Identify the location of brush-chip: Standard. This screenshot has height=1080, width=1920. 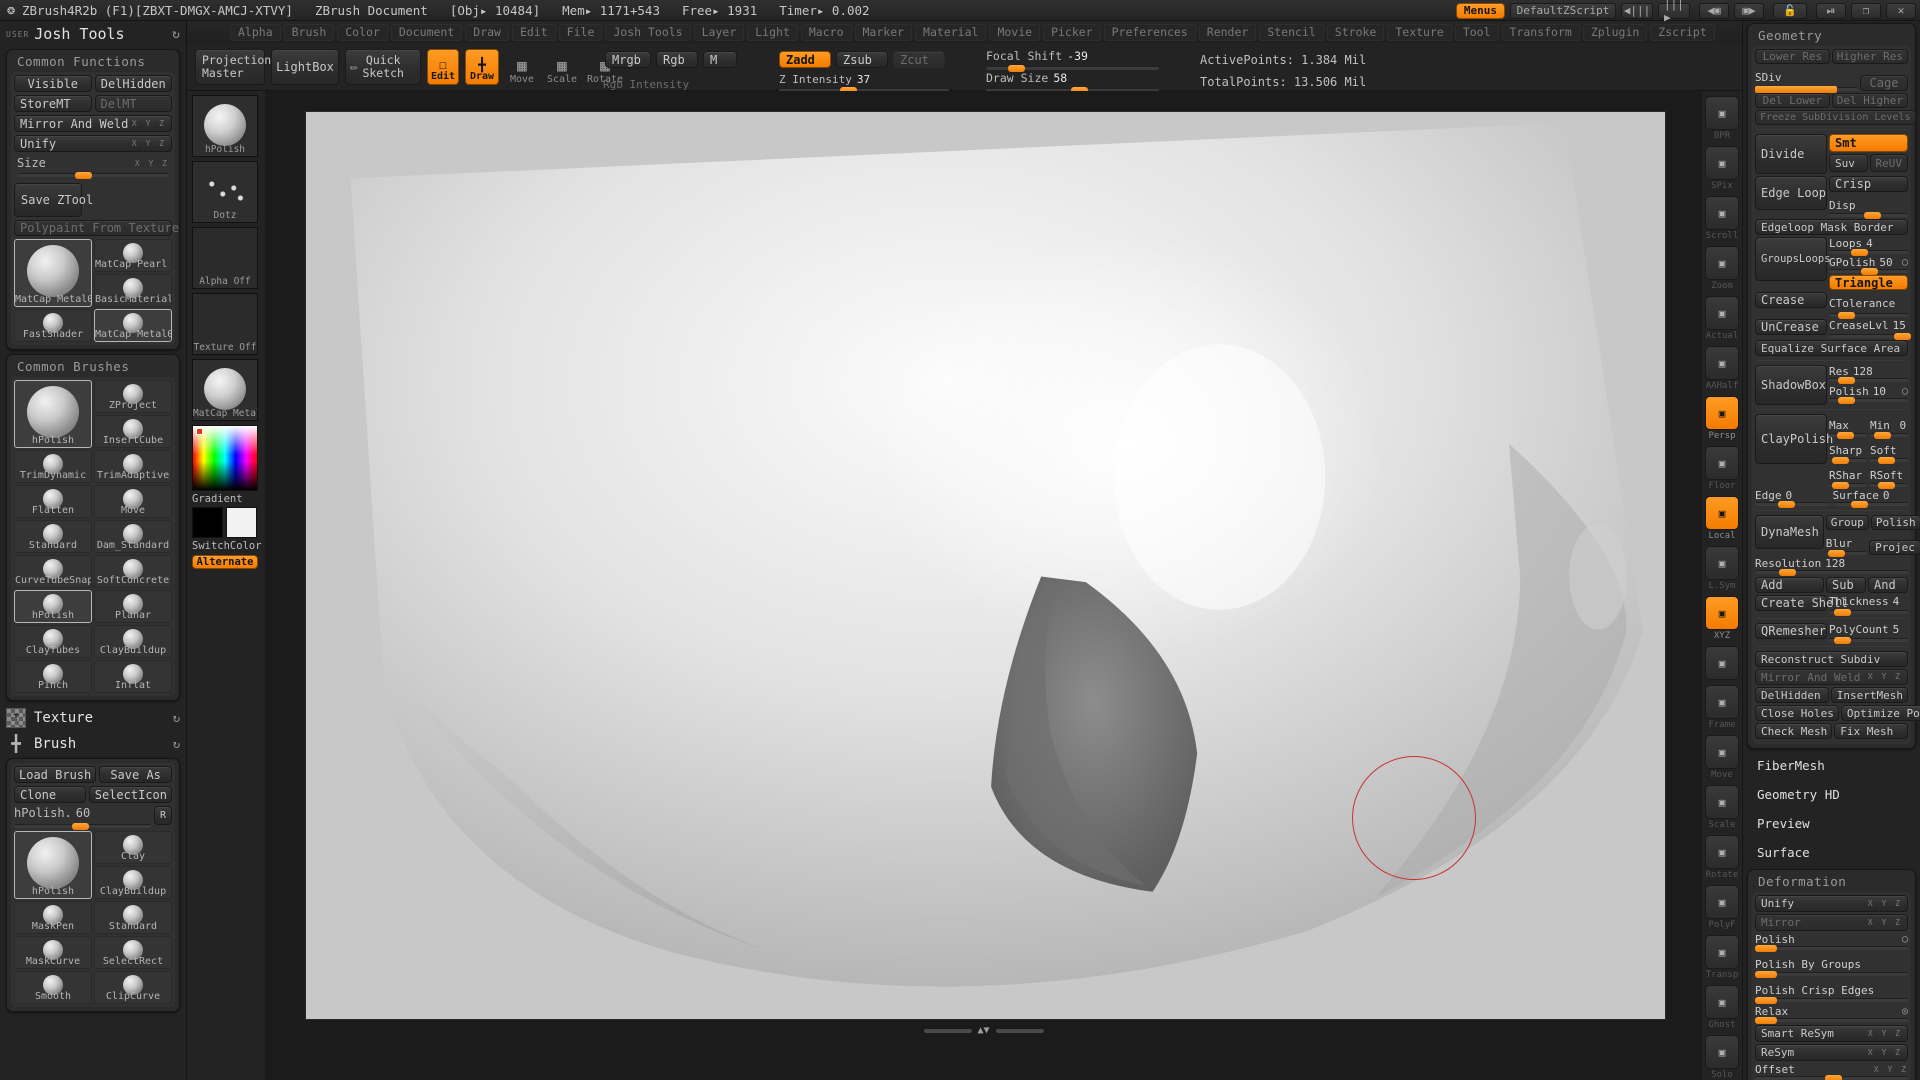
(53, 536).